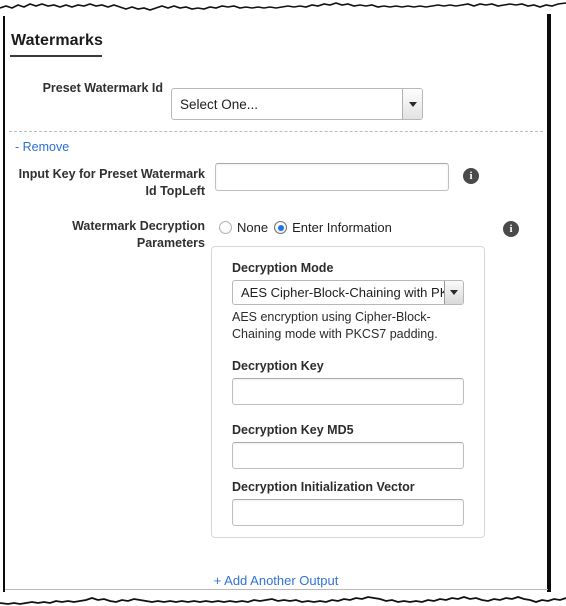 This screenshot has height=606, width=566. What do you see at coordinates (348, 455) in the screenshot?
I see `decryption-key-md5-field` at bounding box center [348, 455].